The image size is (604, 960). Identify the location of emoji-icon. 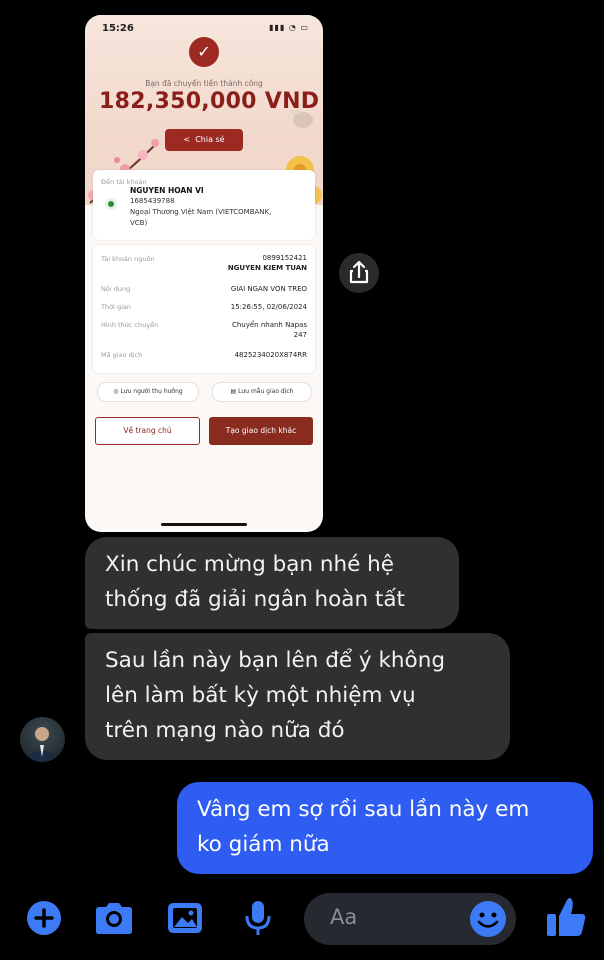
(488, 919).